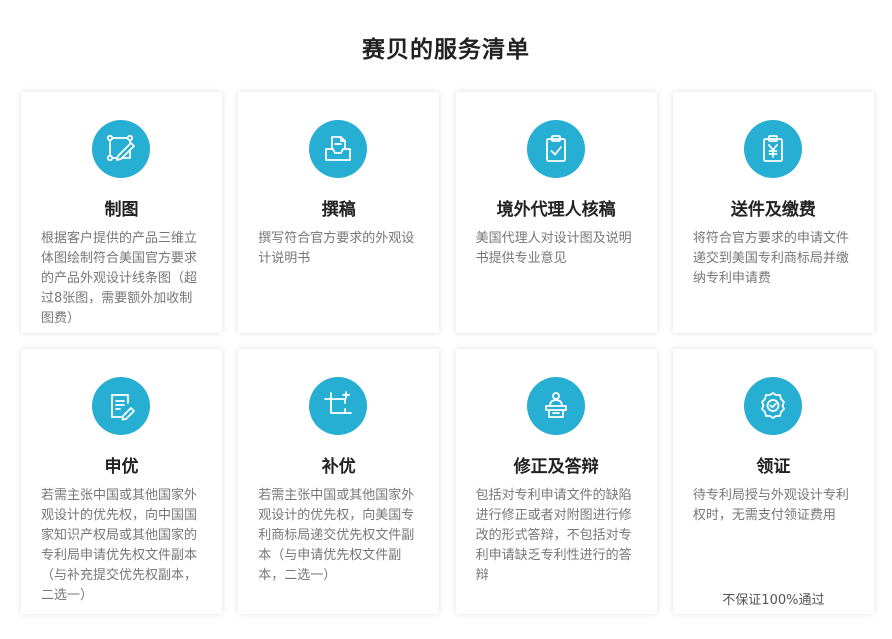  What do you see at coordinates (121, 406) in the screenshot?
I see `document-edit-icon` at bounding box center [121, 406].